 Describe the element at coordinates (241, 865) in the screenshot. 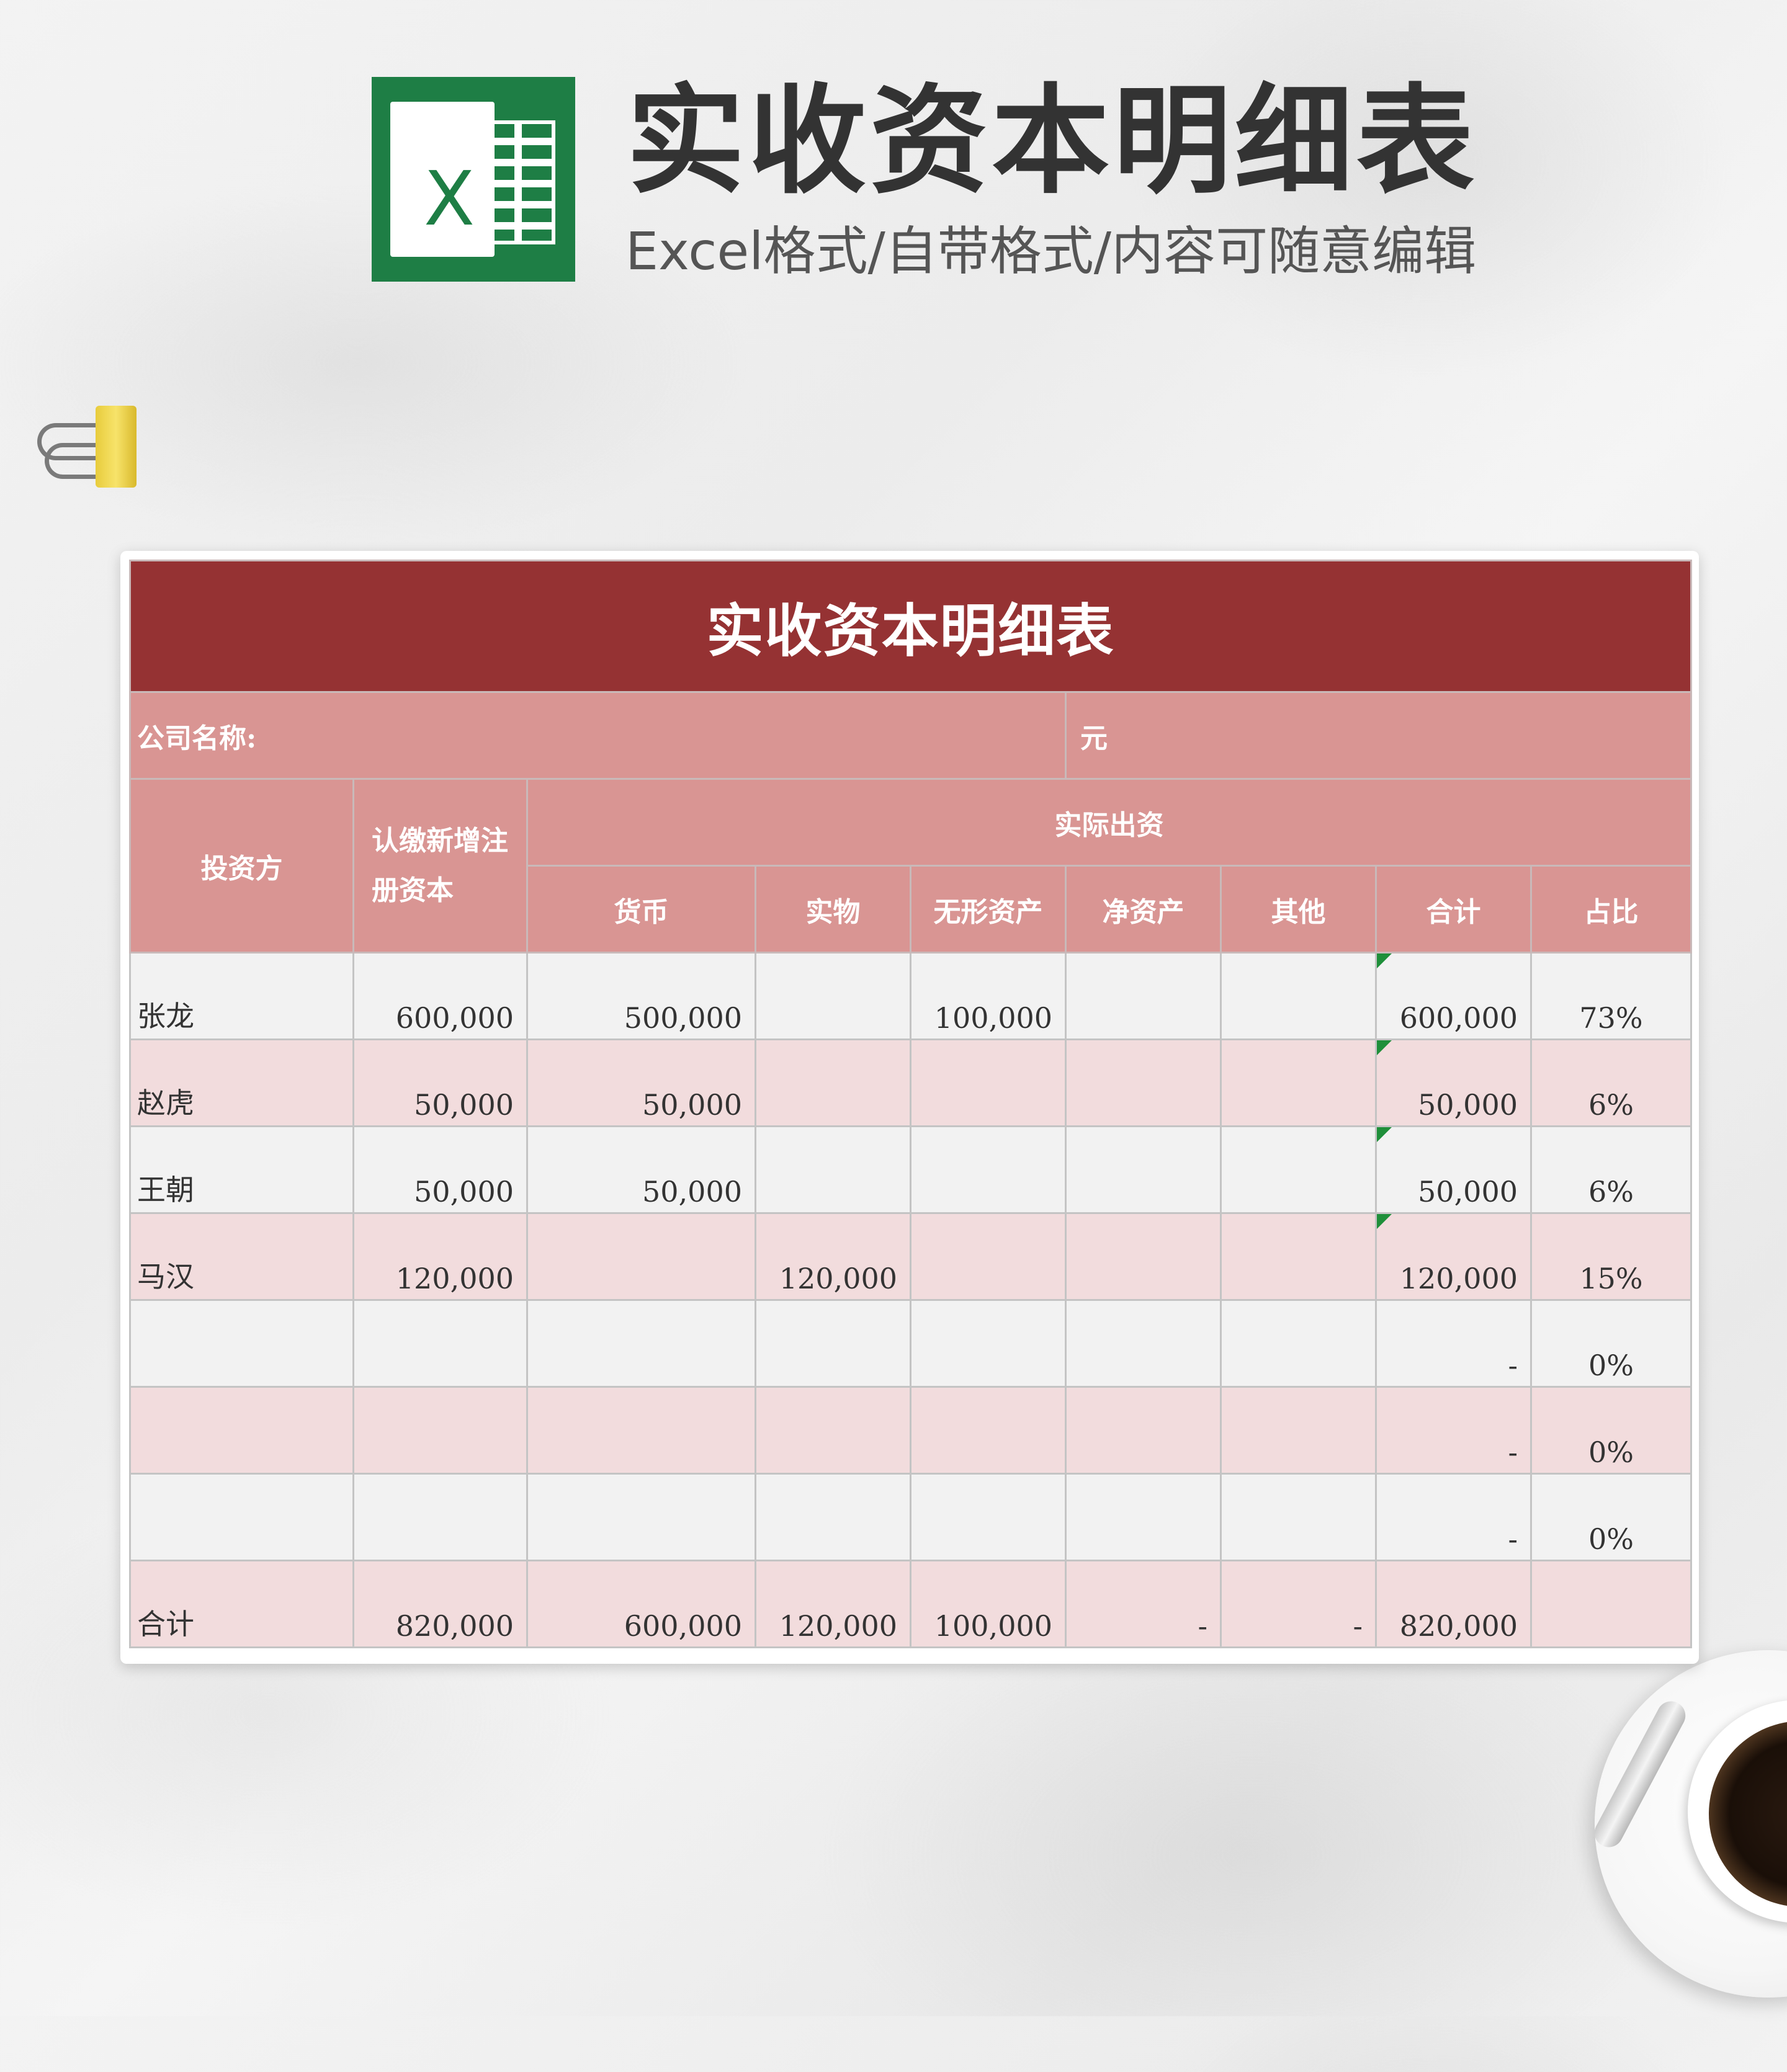

I see `col-investor: 投资方` at that location.